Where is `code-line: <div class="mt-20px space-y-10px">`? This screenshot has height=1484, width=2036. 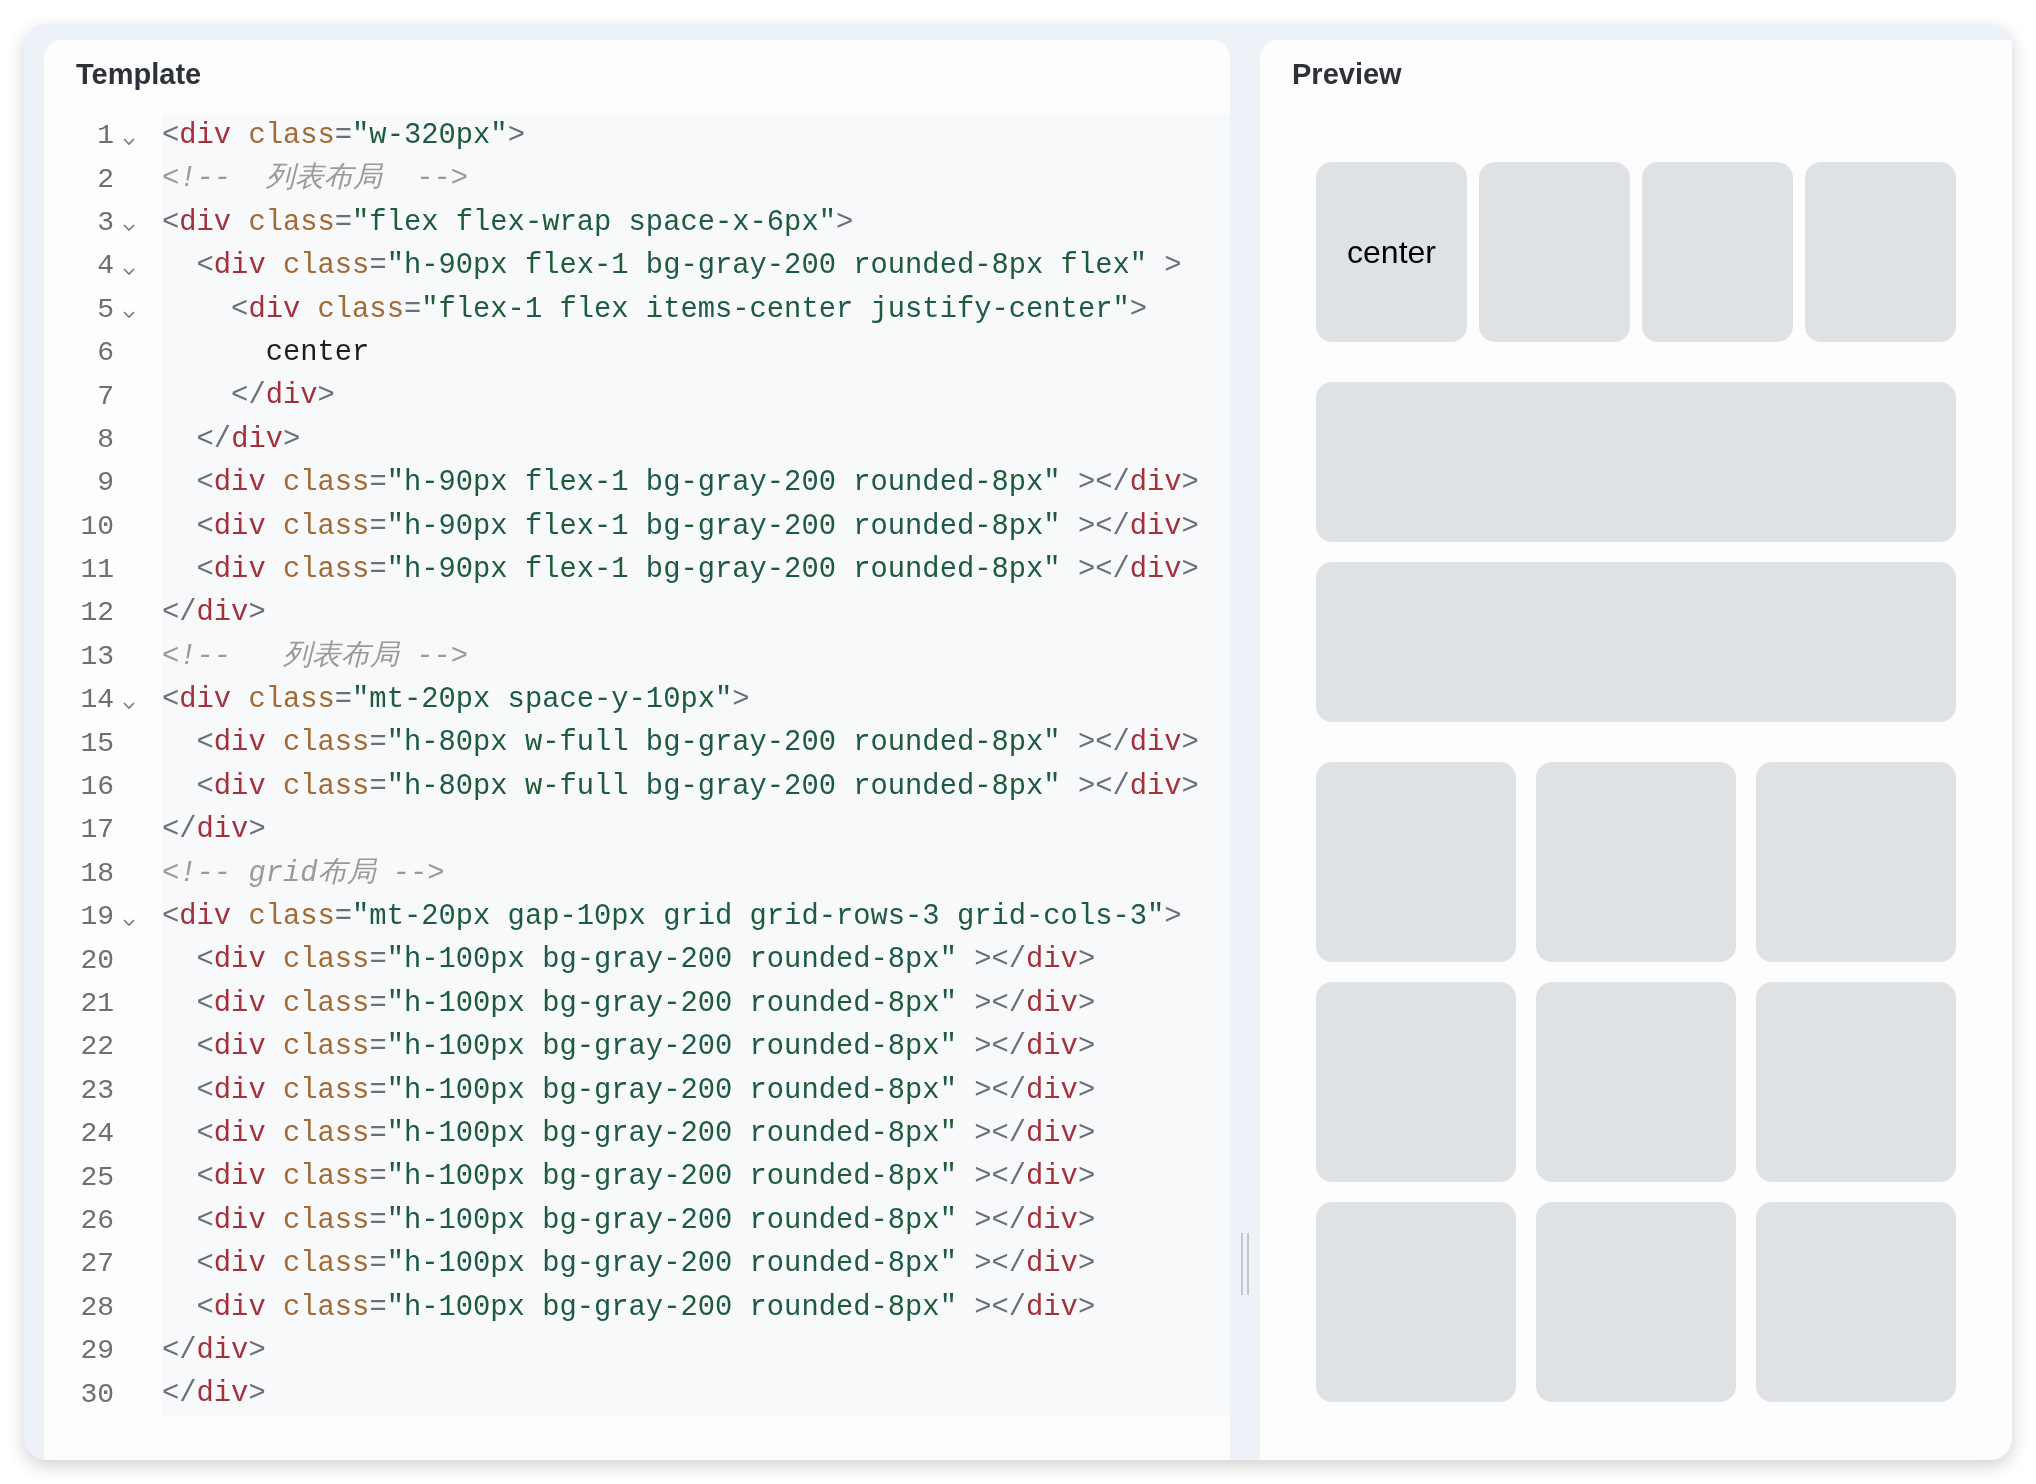
code-line: <div class="mt-20px space-y-10px"> is located at coordinates (456, 700).